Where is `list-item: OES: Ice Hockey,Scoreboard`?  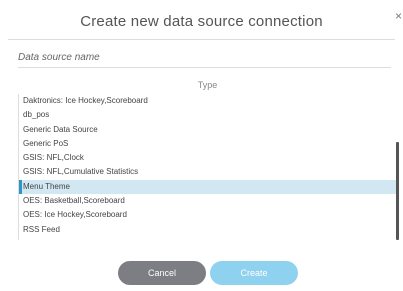 list-item: OES: Ice Hockey,Scoreboard is located at coordinates (208, 215).